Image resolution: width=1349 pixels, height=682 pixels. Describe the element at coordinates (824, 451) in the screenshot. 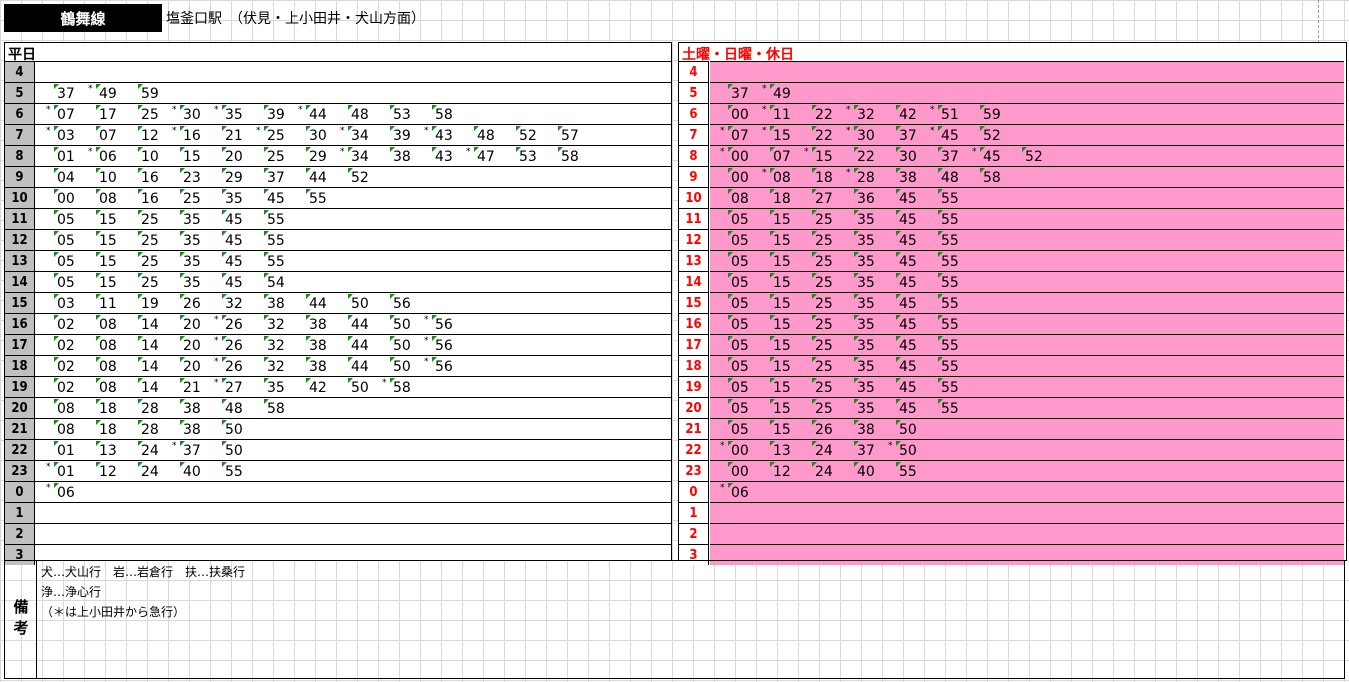

I see `holiday-departure-minute: 24` at that location.